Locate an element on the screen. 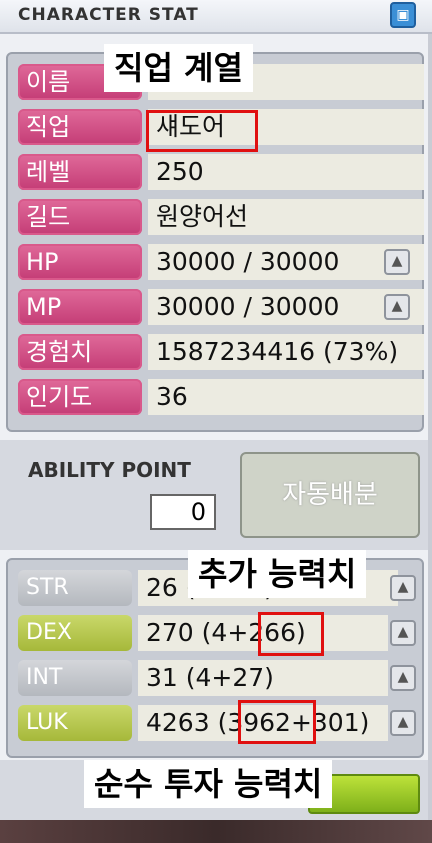  luk-plus-button: ▲ is located at coordinates (403, 723).